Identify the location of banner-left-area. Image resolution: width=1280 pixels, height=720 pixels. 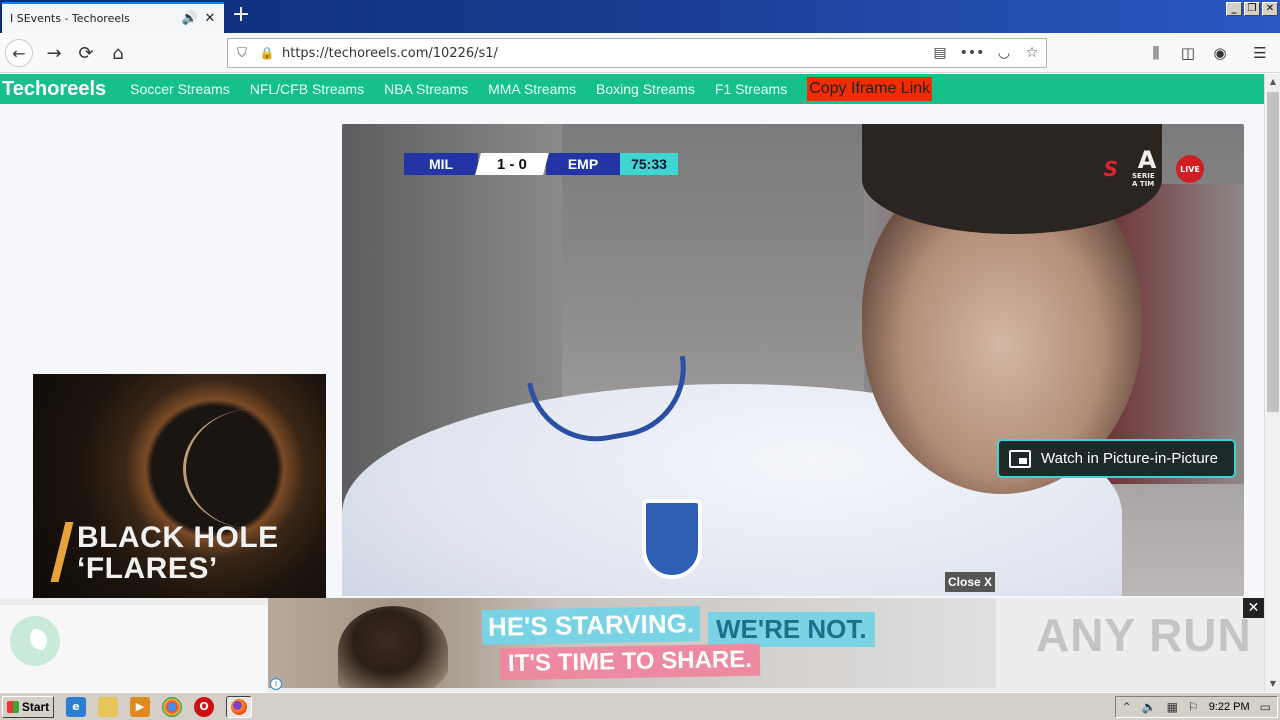
(134, 648).